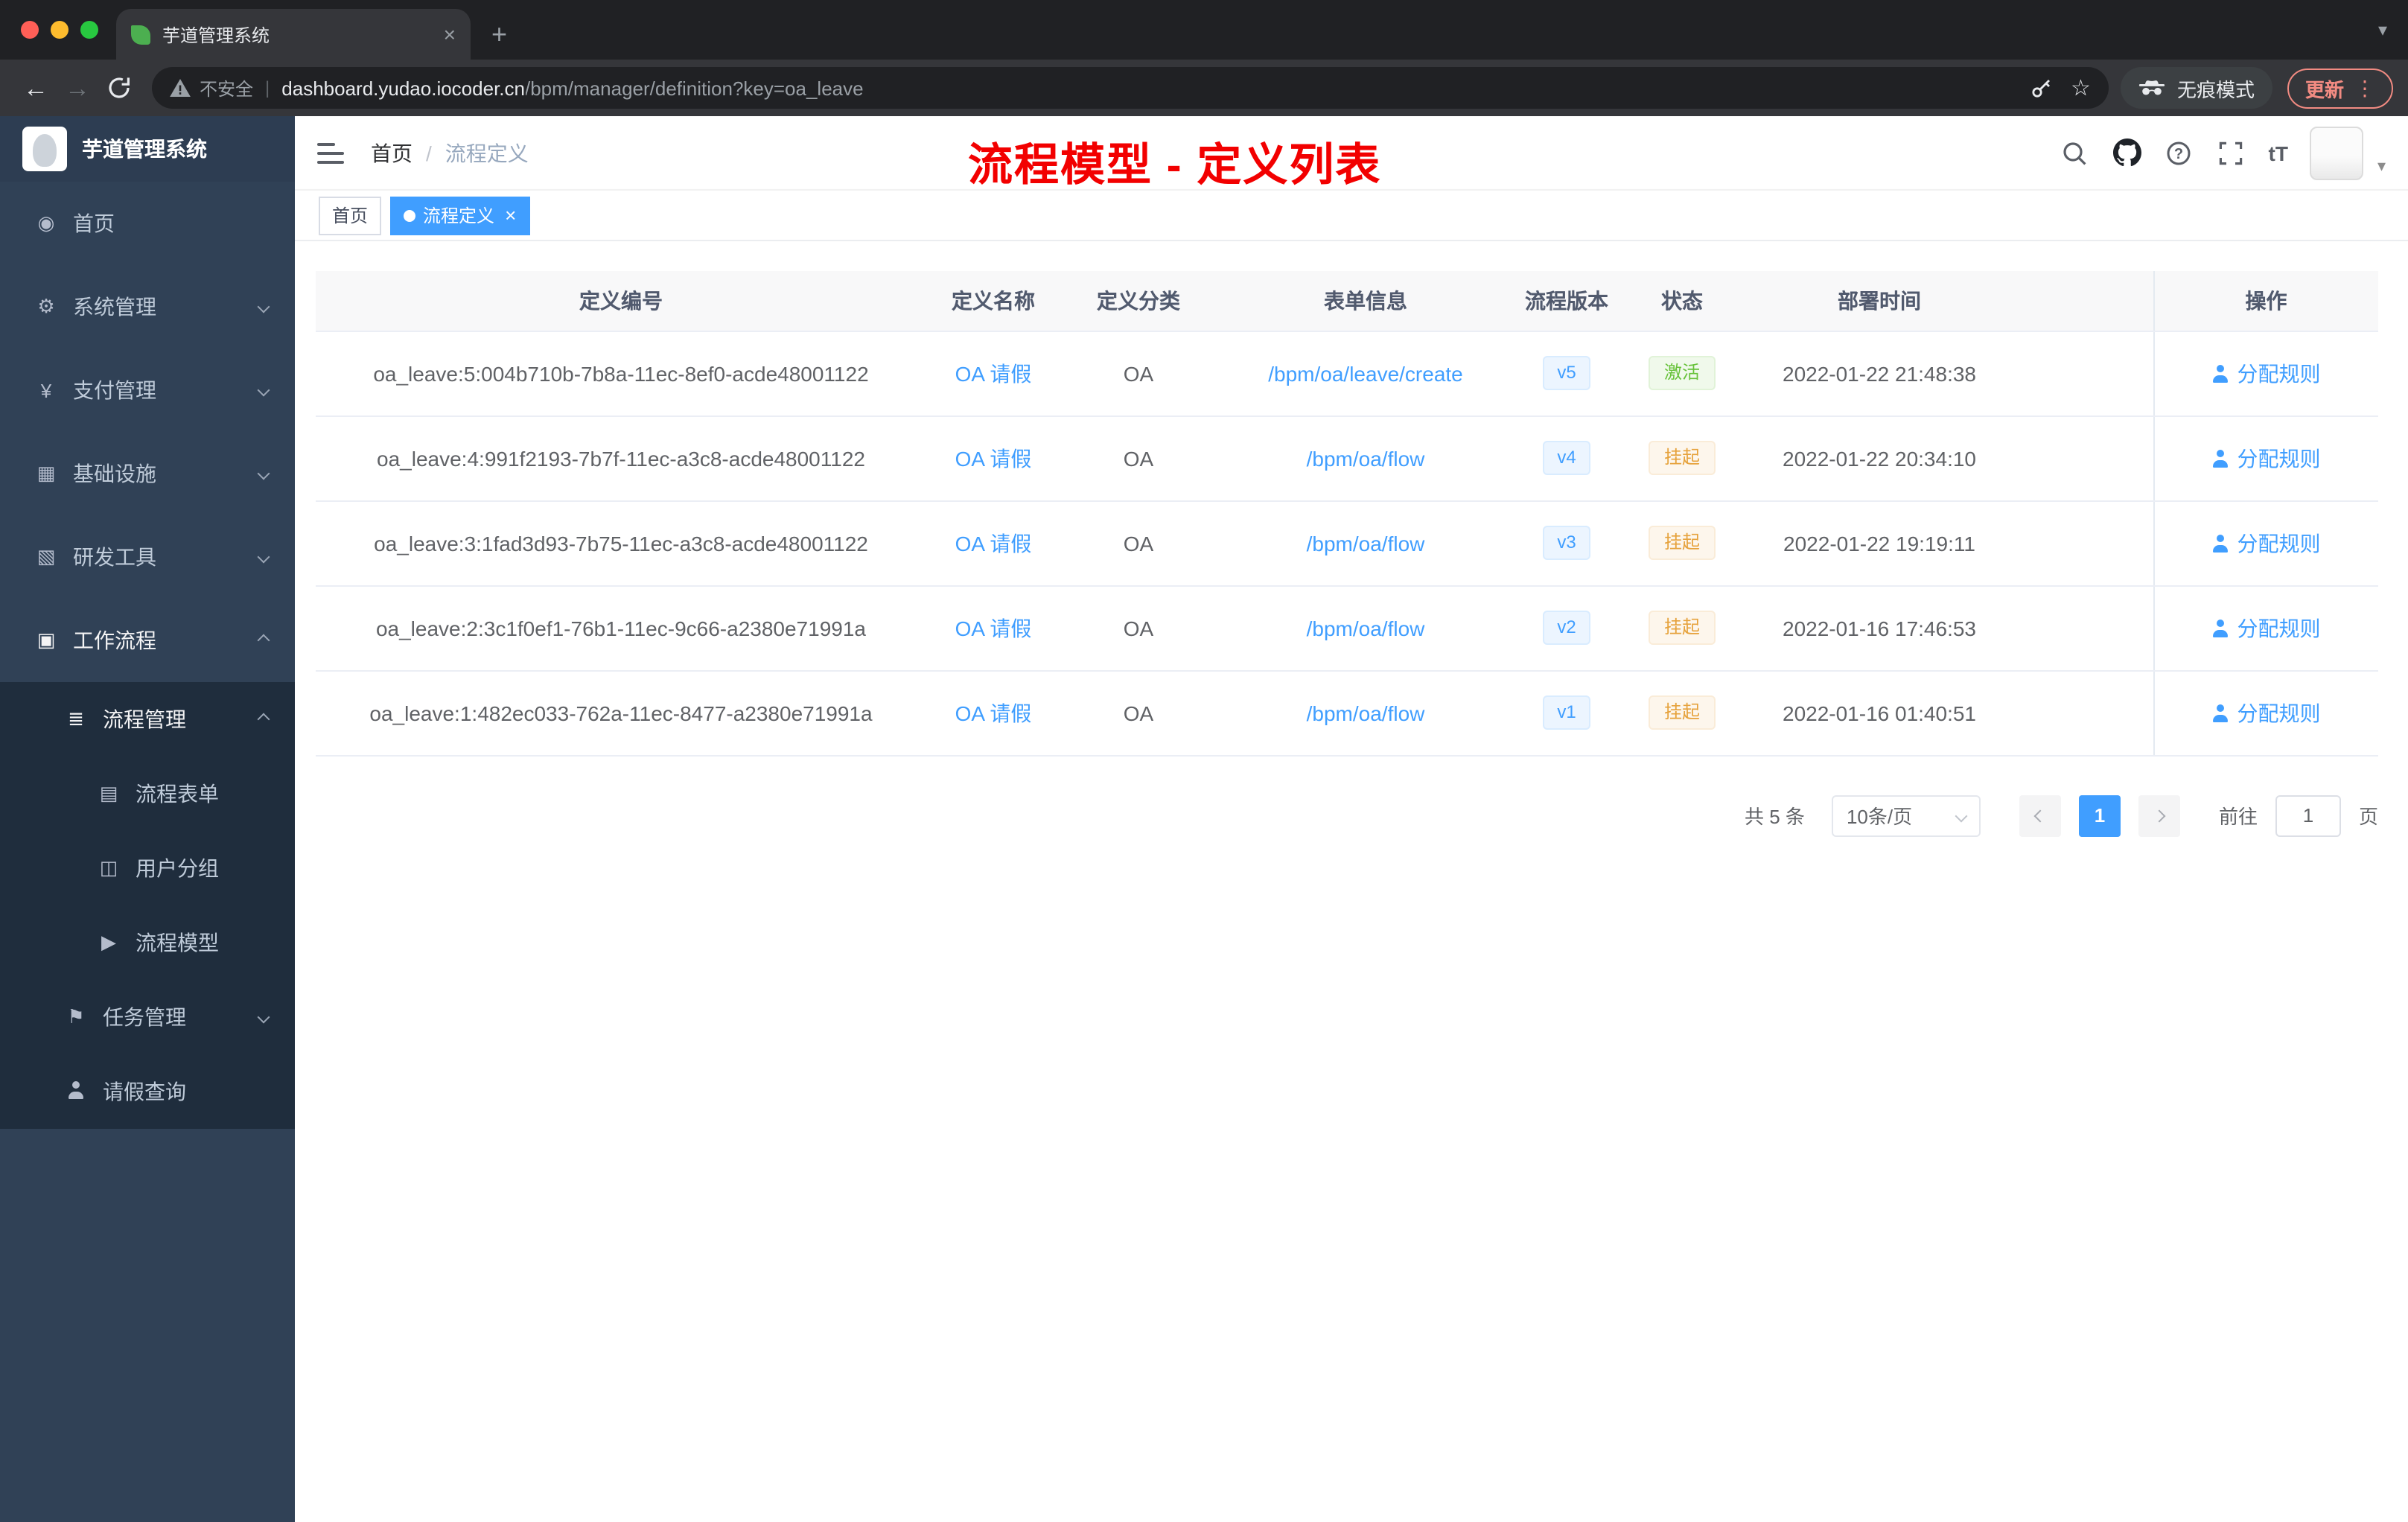 This screenshot has height=1522, width=2408. Describe the element at coordinates (89, 30) in the screenshot. I see `zoom-window-button` at that location.